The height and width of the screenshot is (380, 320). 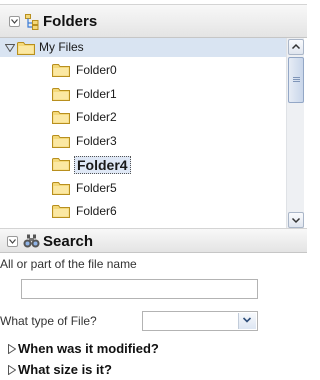 I want to click on dropdown-button, so click(x=247, y=321).